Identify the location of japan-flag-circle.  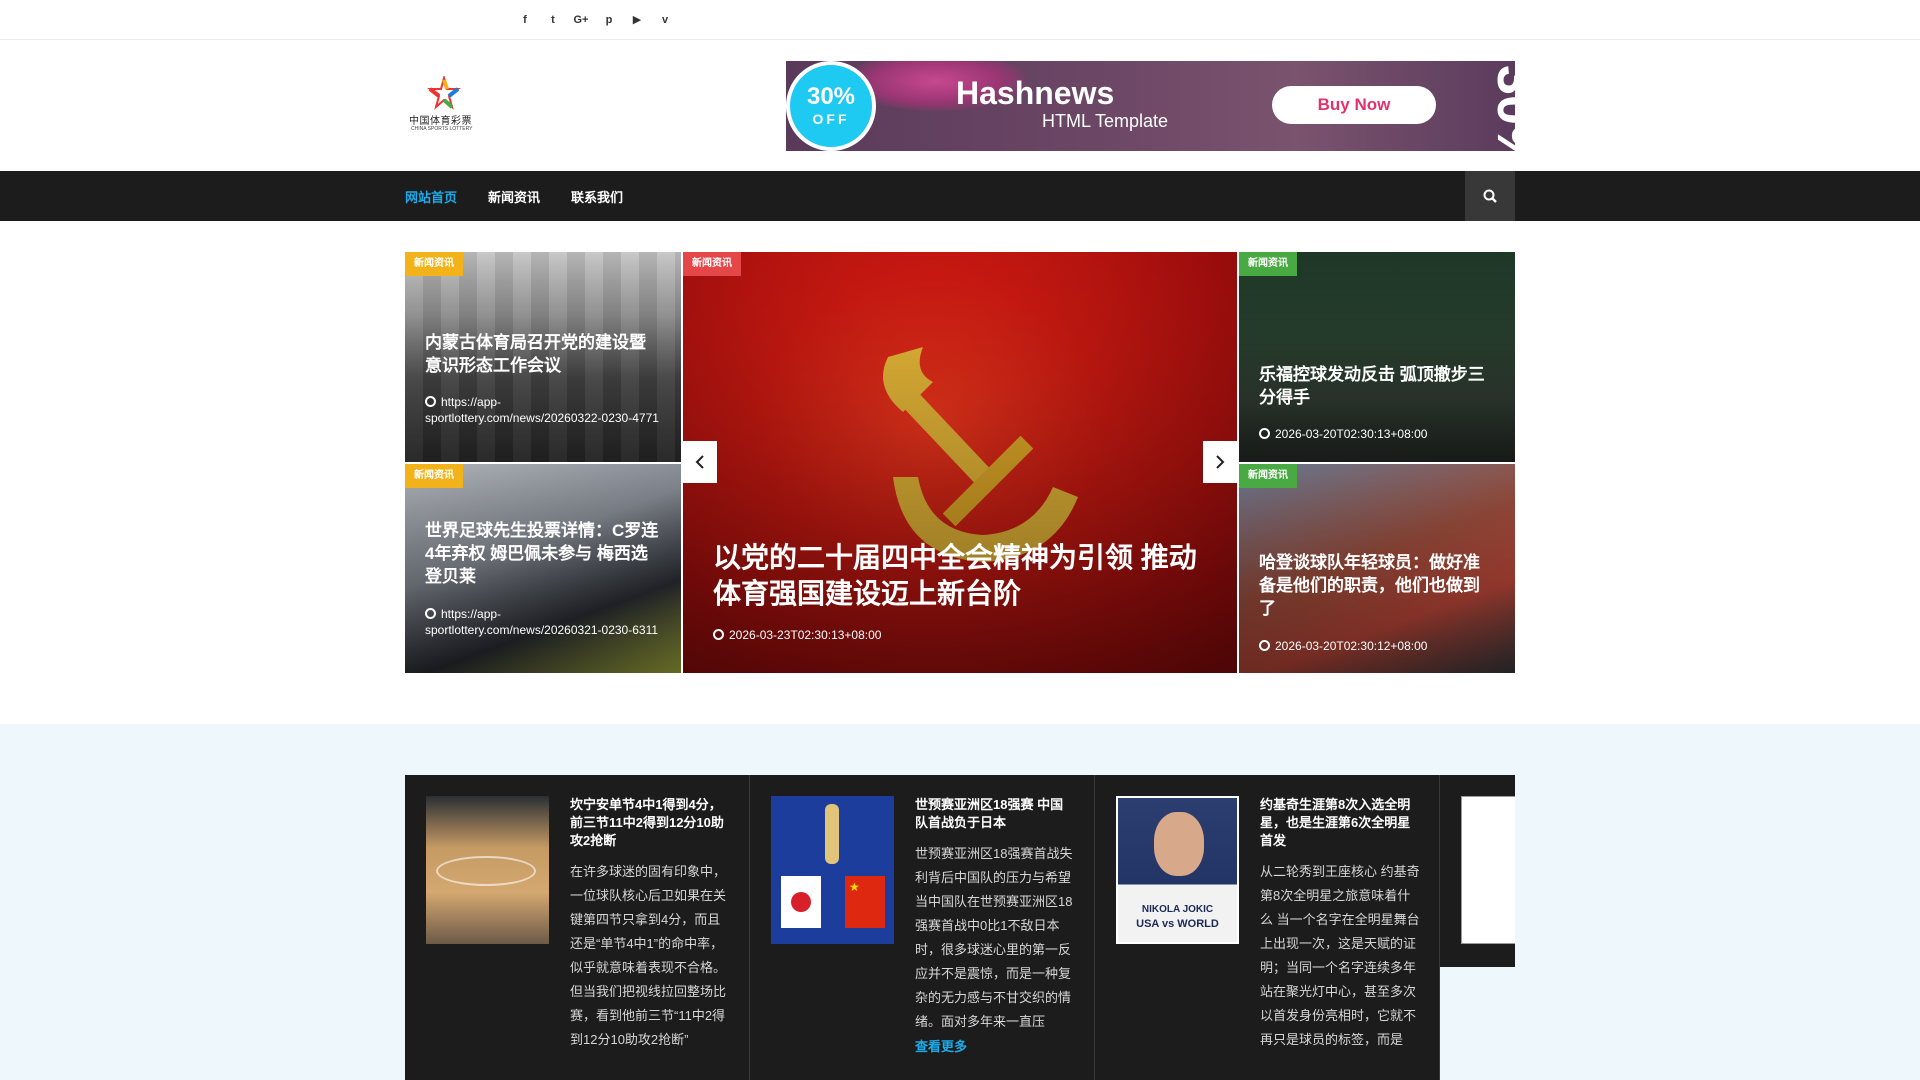
(801, 902).